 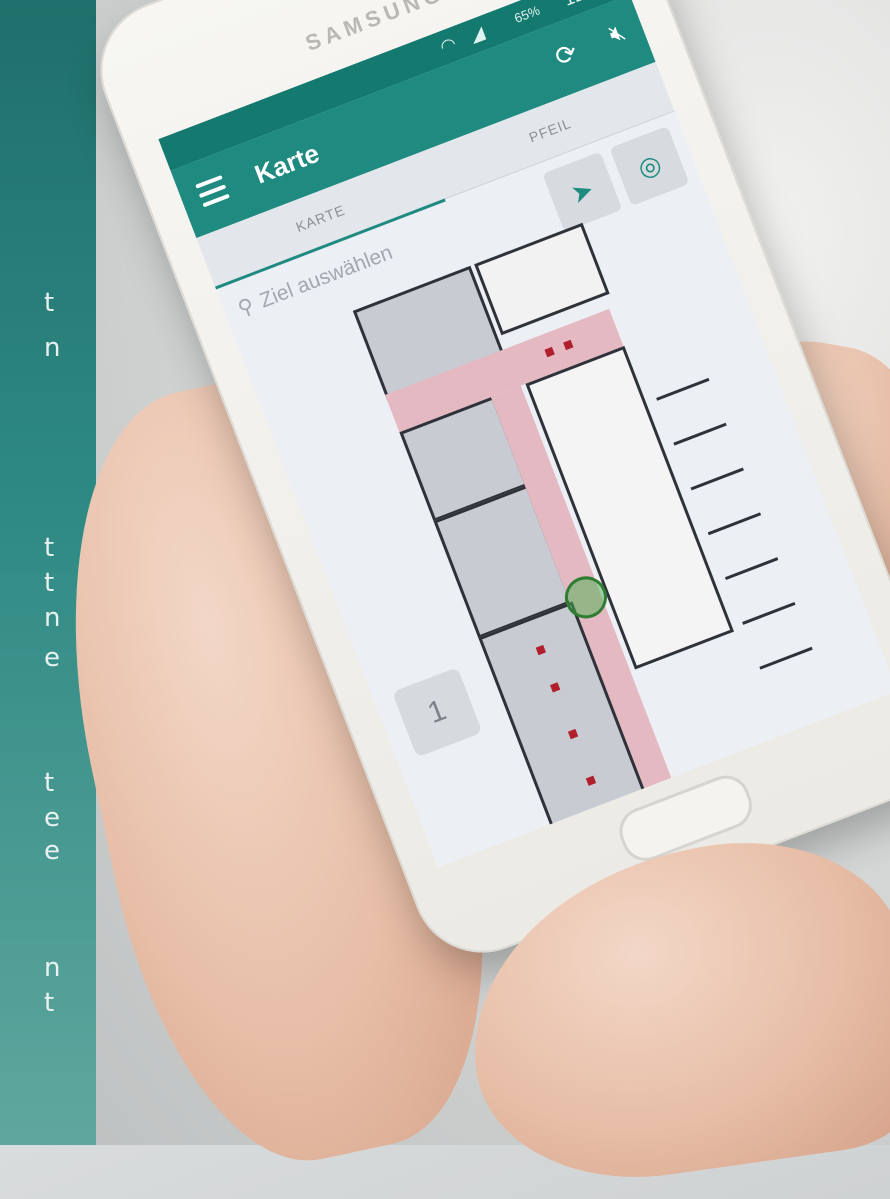 I want to click on search-icon: ⚲, so click(x=246, y=307).